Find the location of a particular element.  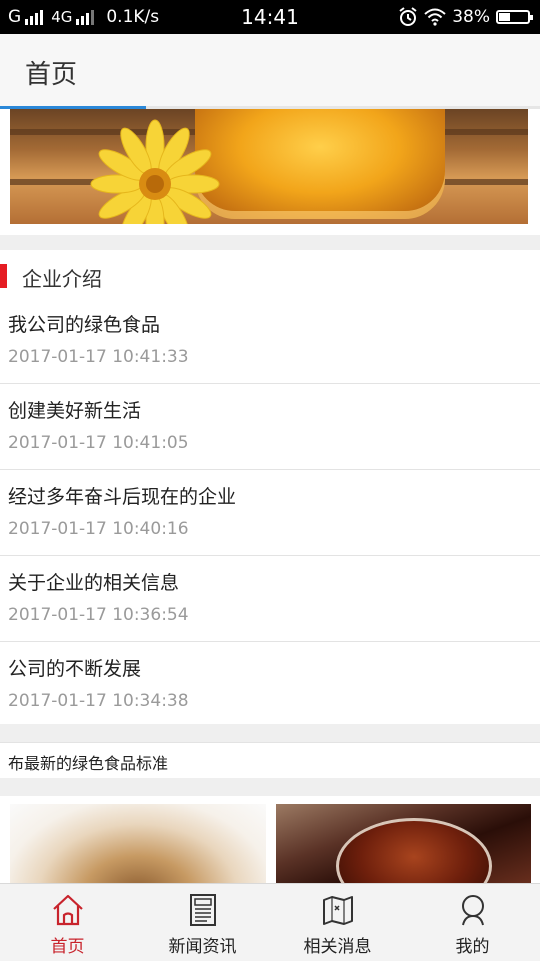

user-icon is located at coordinates (472, 910).